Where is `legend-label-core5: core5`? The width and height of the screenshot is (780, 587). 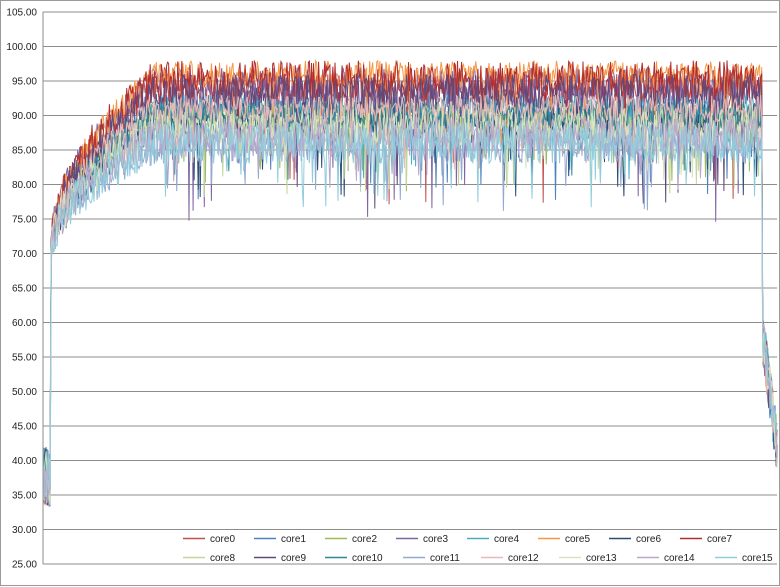 legend-label-core5: core5 is located at coordinates (577, 539).